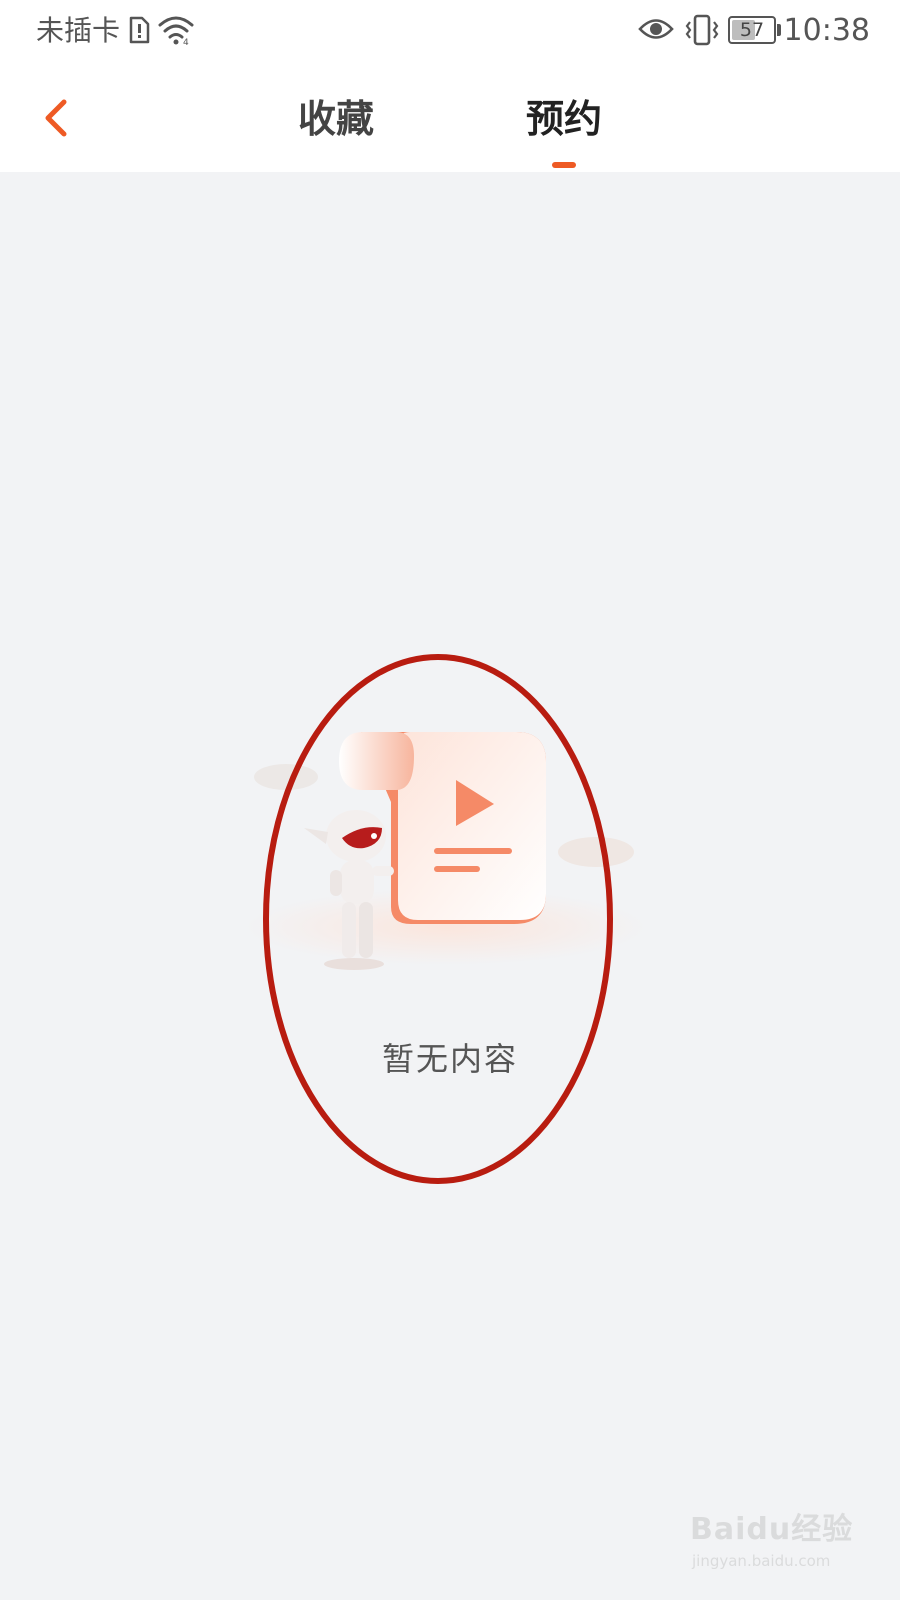  What do you see at coordinates (176, 31) in the screenshot?
I see `wifi-icon: 4` at bounding box center [176, 31].